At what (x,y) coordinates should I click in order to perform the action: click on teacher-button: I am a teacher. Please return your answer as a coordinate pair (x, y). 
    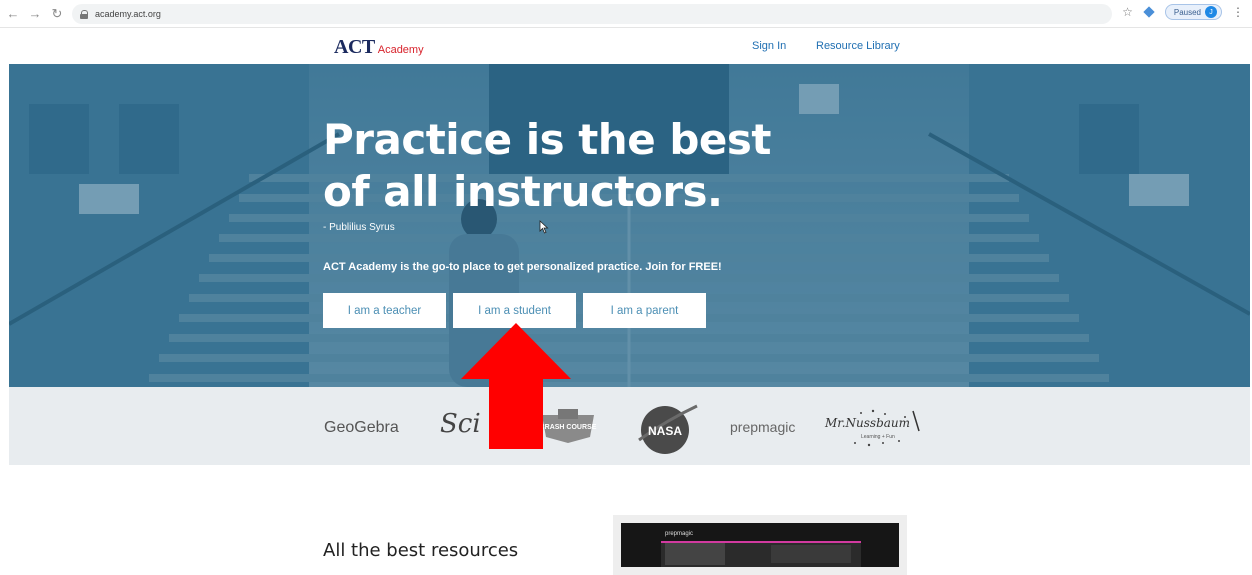
    Looking at the image, I should click on (384, 310).